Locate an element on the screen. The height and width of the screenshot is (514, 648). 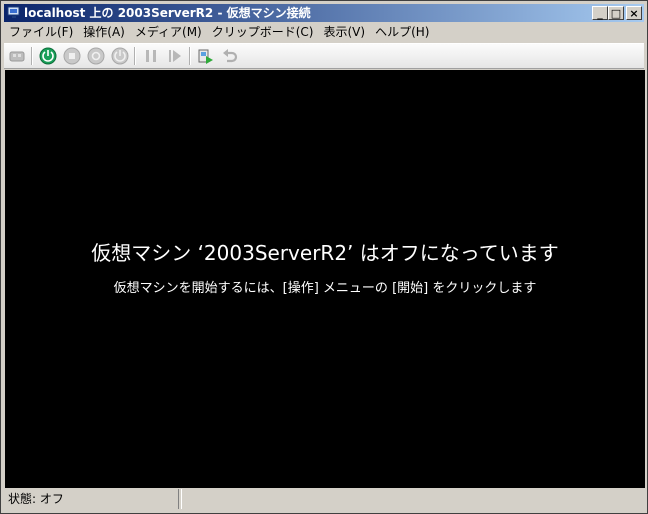
menu-help: ヘルプ(H) is located at coordinates (402, 32).